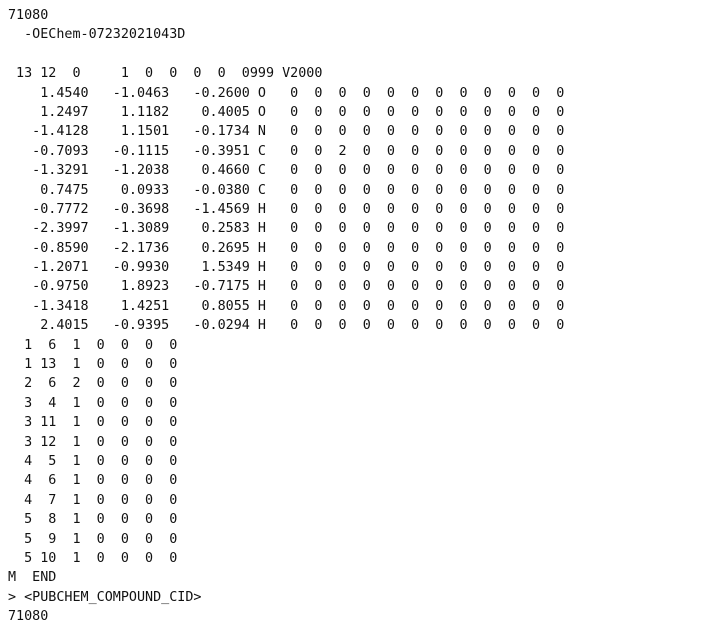 The width and height of the screenshot is (723, 636). Describe the element at coordinates (93, 481) in the screenshot. I see `bond-line: 4 6 1 0 0 0 0` at that location.